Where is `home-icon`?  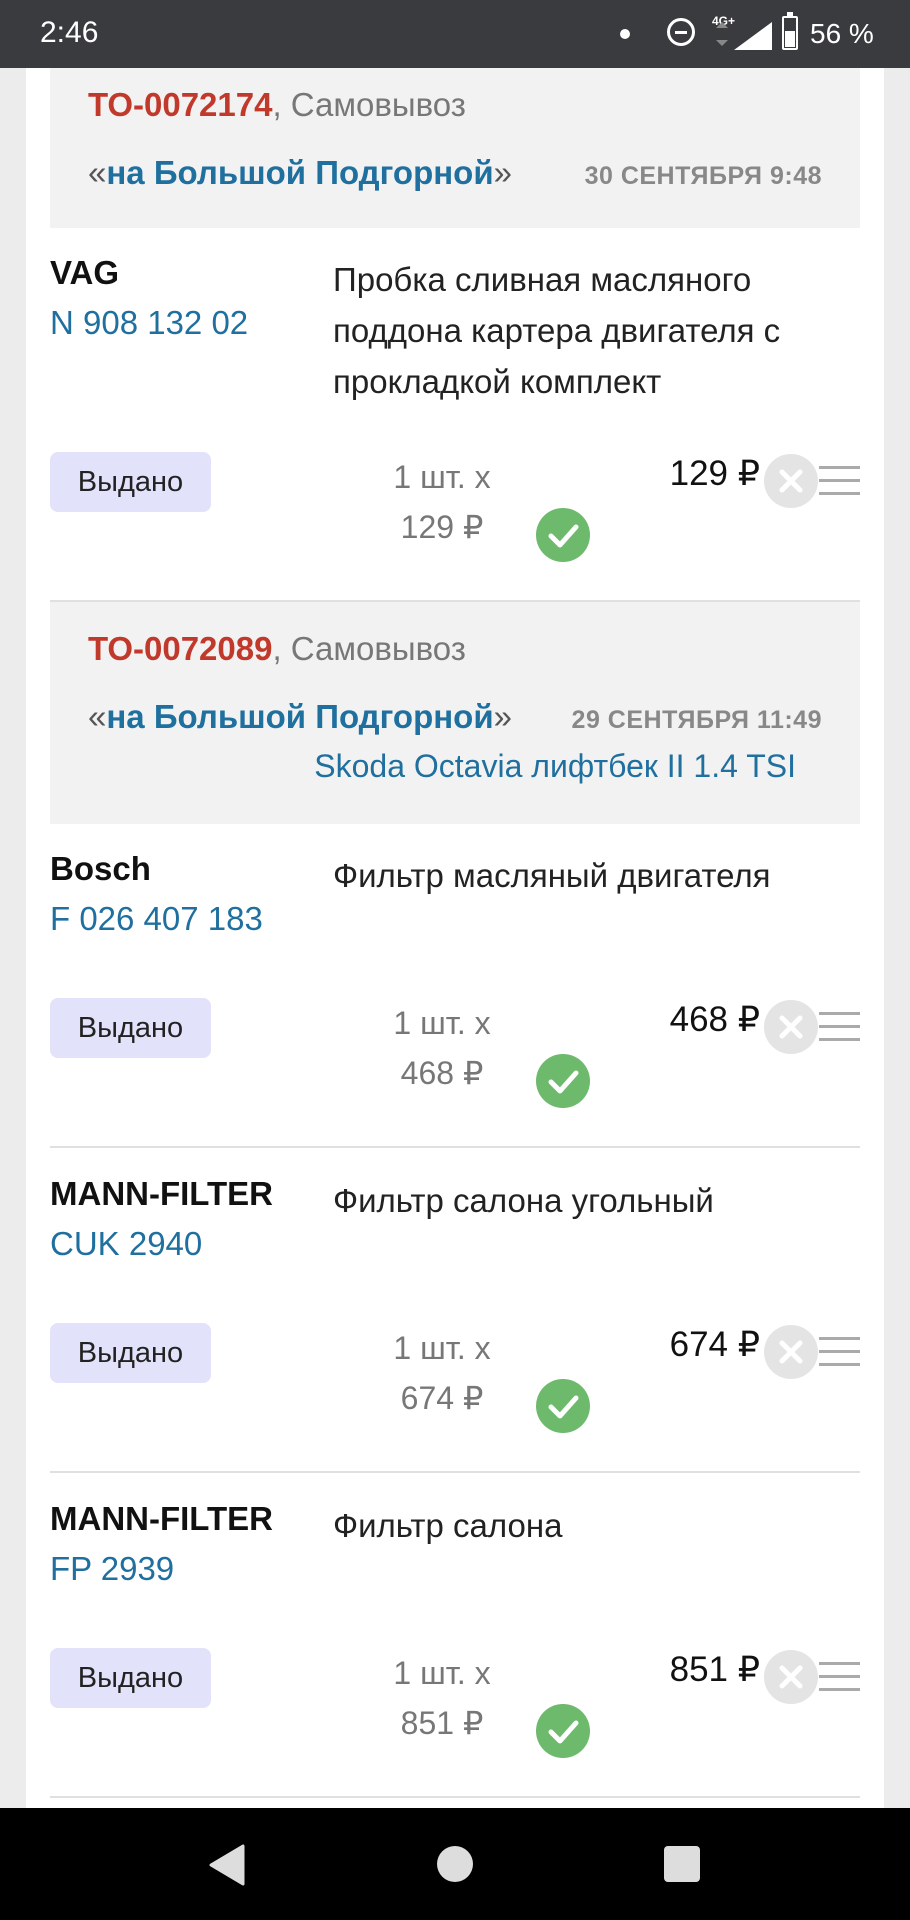 home-icon is located at coordinates (455, 1864).